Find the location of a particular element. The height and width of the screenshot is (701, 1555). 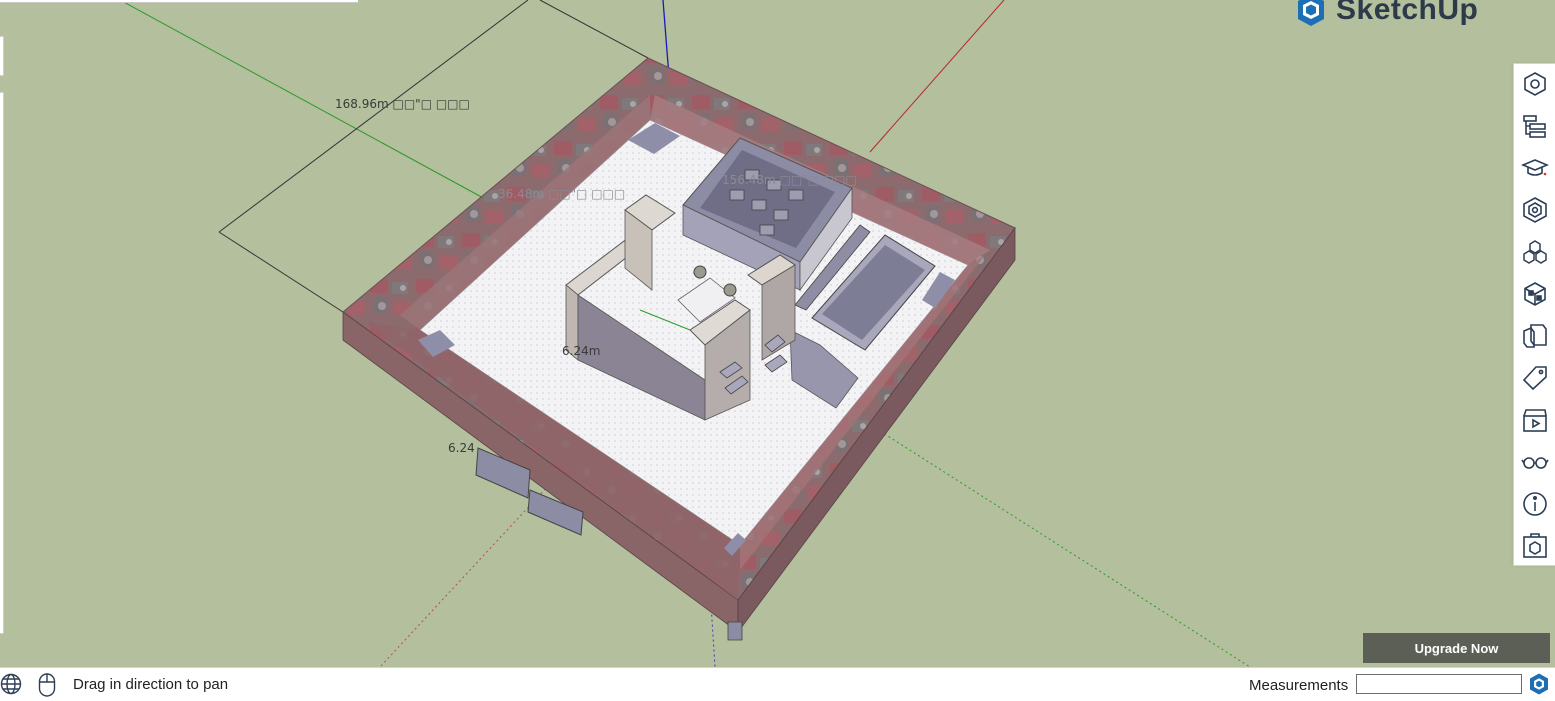

styles-icon is located at coordinates (1535, 294).